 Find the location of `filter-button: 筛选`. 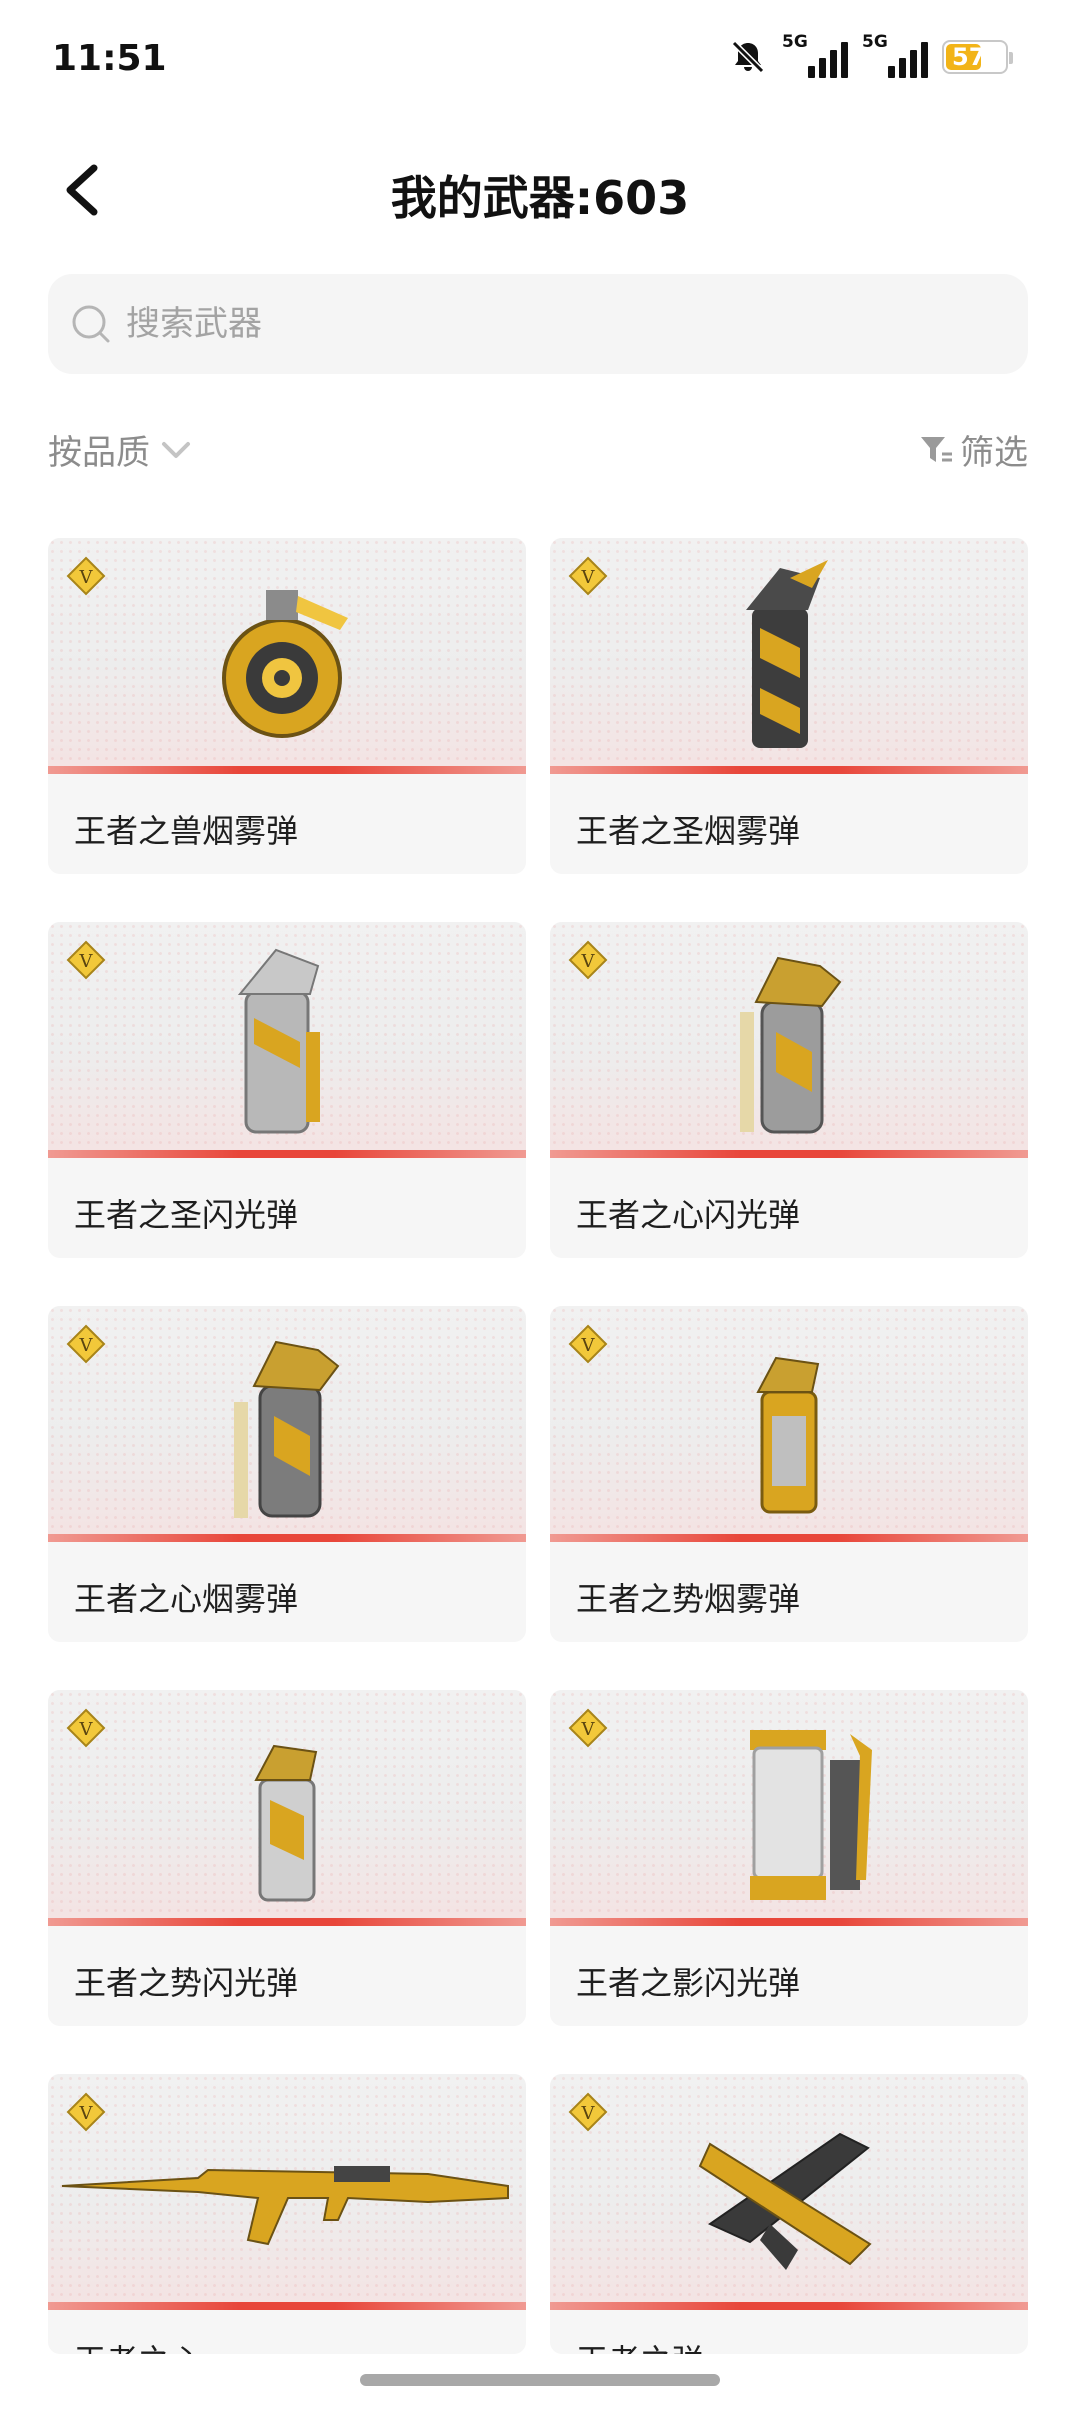

filter-button: 筛选 is located at coordinates (973, 449).